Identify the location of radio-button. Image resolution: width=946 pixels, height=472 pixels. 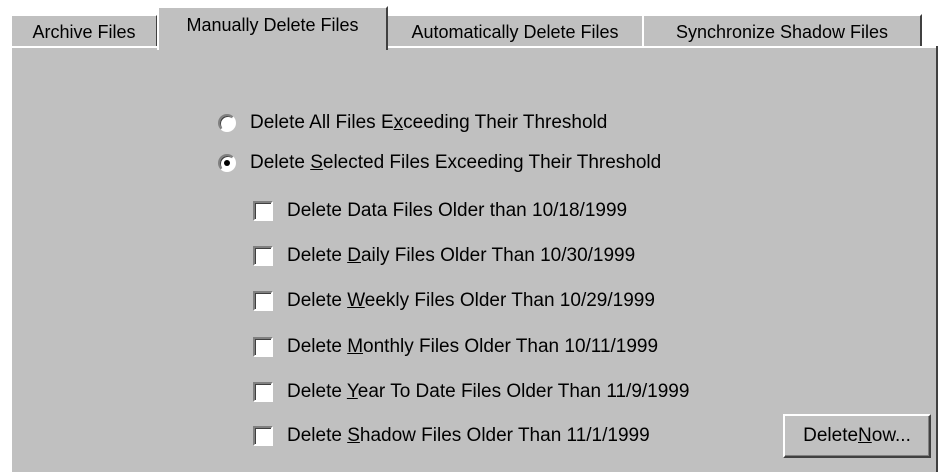
(227, 123).